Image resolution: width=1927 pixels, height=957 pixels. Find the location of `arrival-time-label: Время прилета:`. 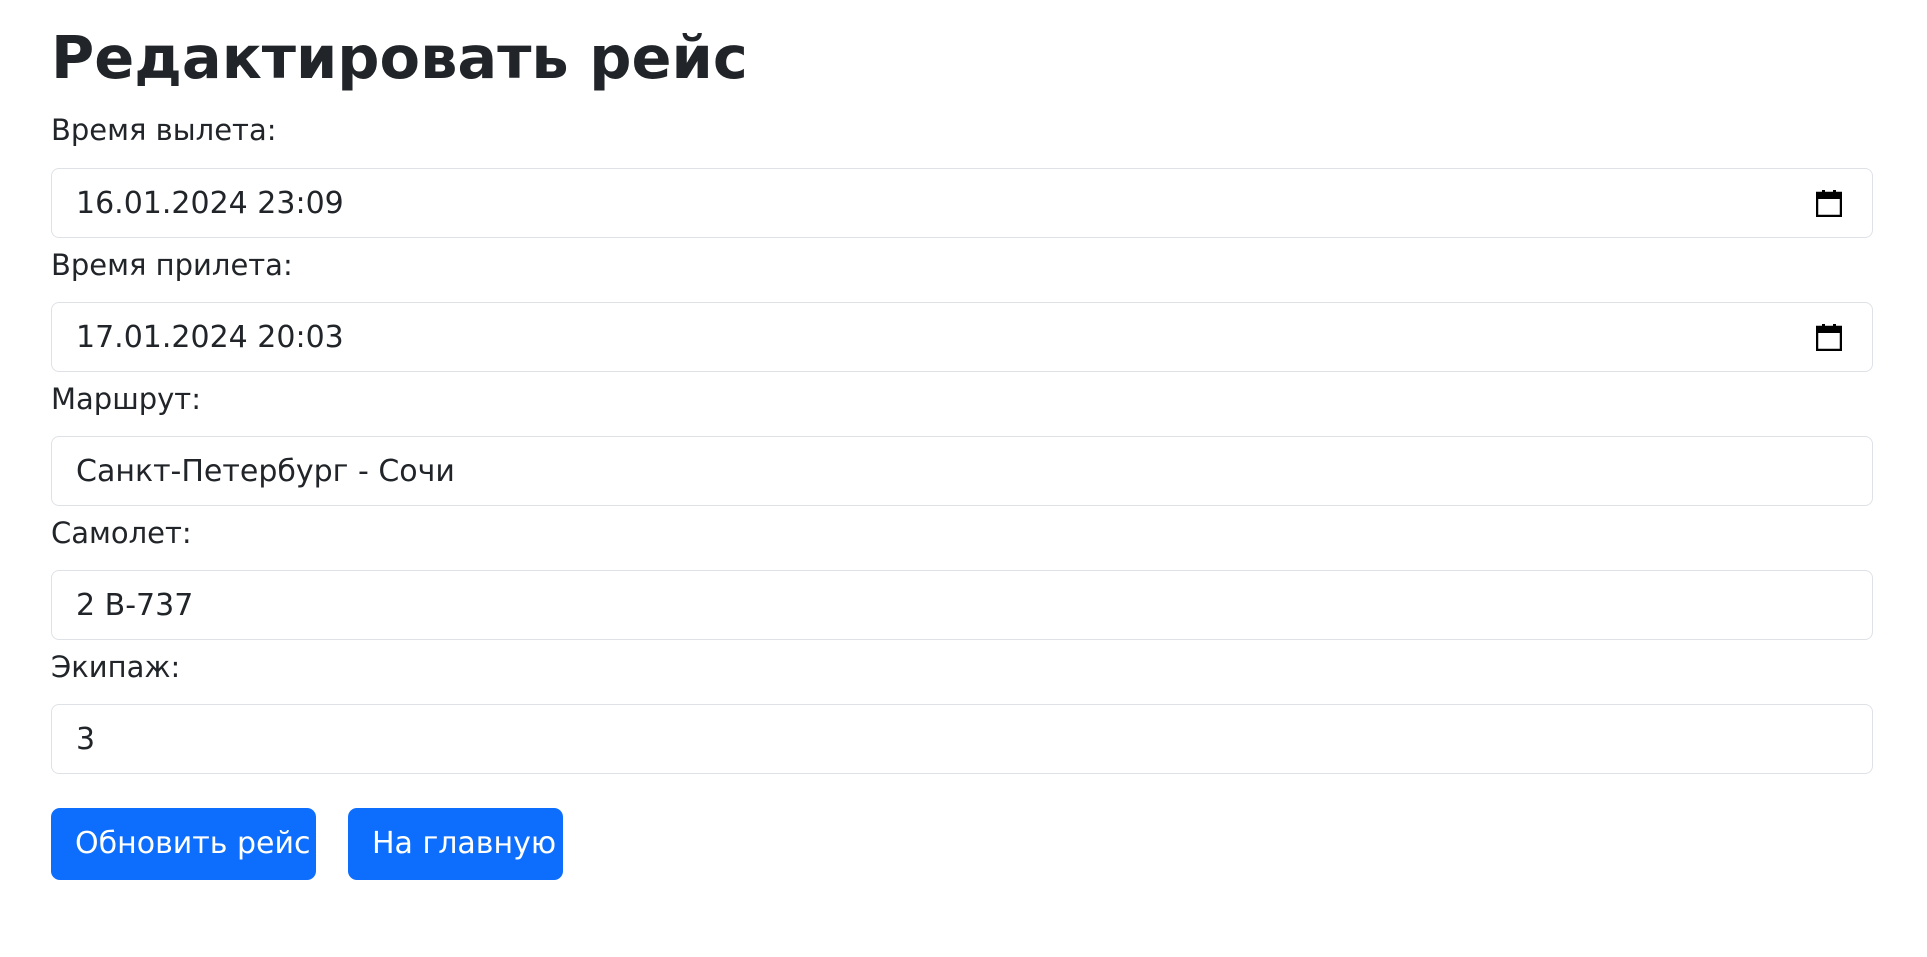

arrival-time-label: Время прилета: is located at coordinates (172, 265).